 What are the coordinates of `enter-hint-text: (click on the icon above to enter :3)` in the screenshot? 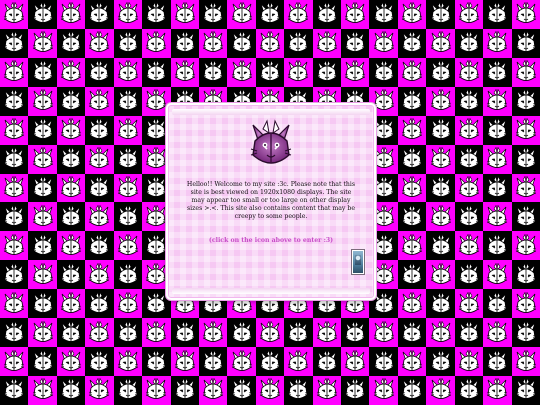 It's located at (271, 240).